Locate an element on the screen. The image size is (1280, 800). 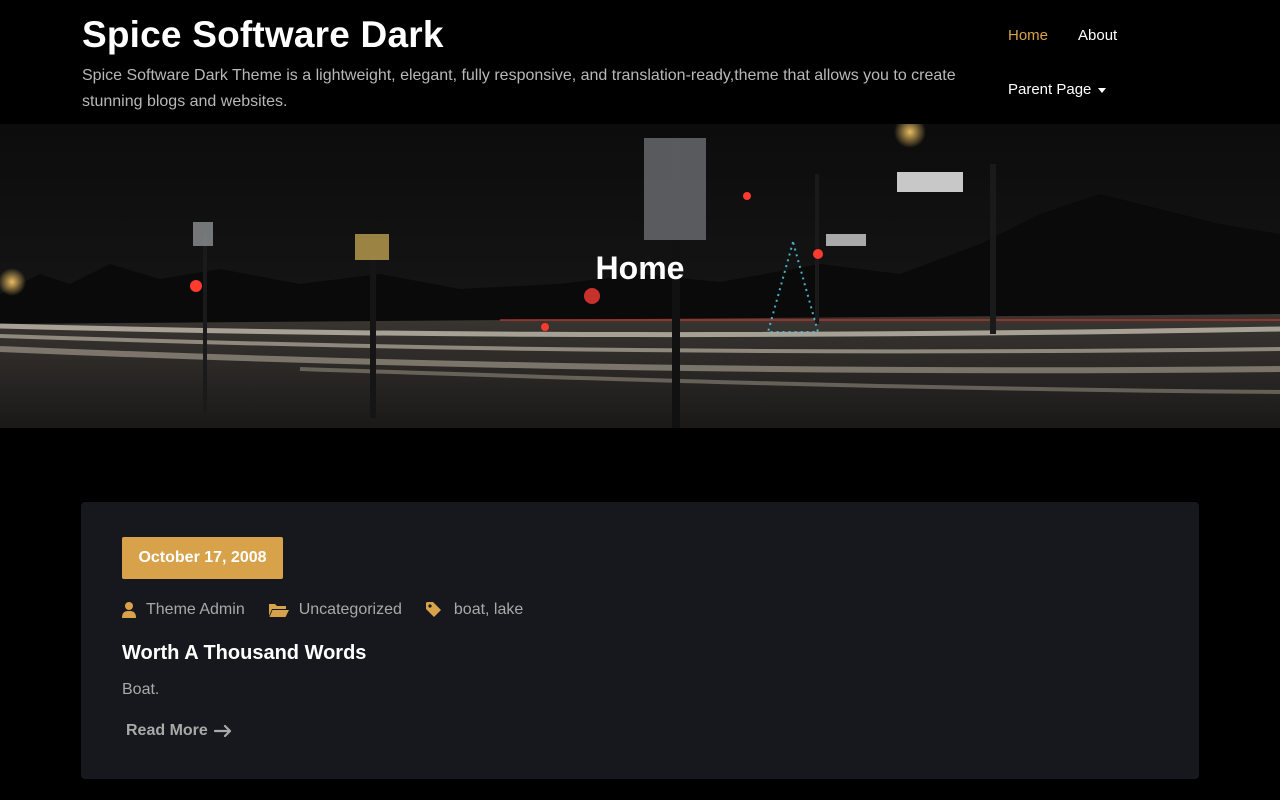
post-meta: Theme Admin Uncategorized boat, lake is located at coordinates (334, 610).